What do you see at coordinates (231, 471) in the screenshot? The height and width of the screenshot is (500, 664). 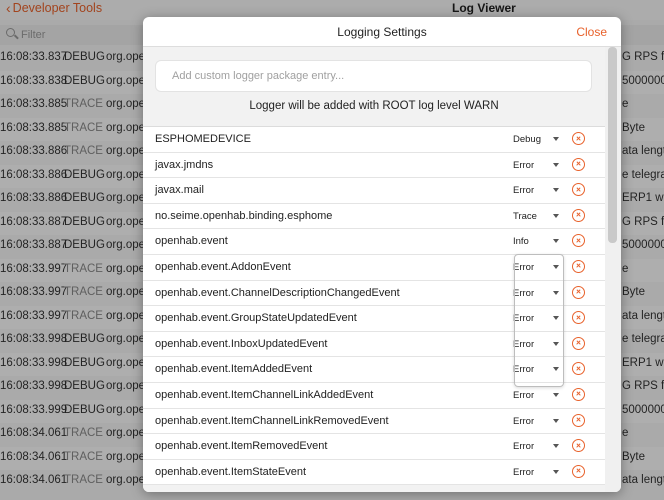 I see `logger-package-name: openhab.event.ItemStateEvent` at bounding box center [231, 471].